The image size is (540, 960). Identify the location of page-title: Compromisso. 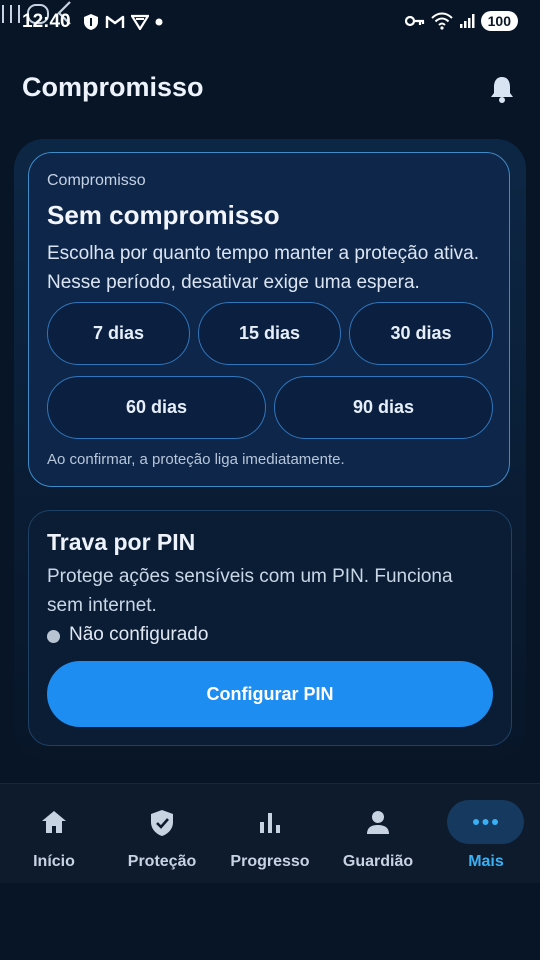
(113, 87).